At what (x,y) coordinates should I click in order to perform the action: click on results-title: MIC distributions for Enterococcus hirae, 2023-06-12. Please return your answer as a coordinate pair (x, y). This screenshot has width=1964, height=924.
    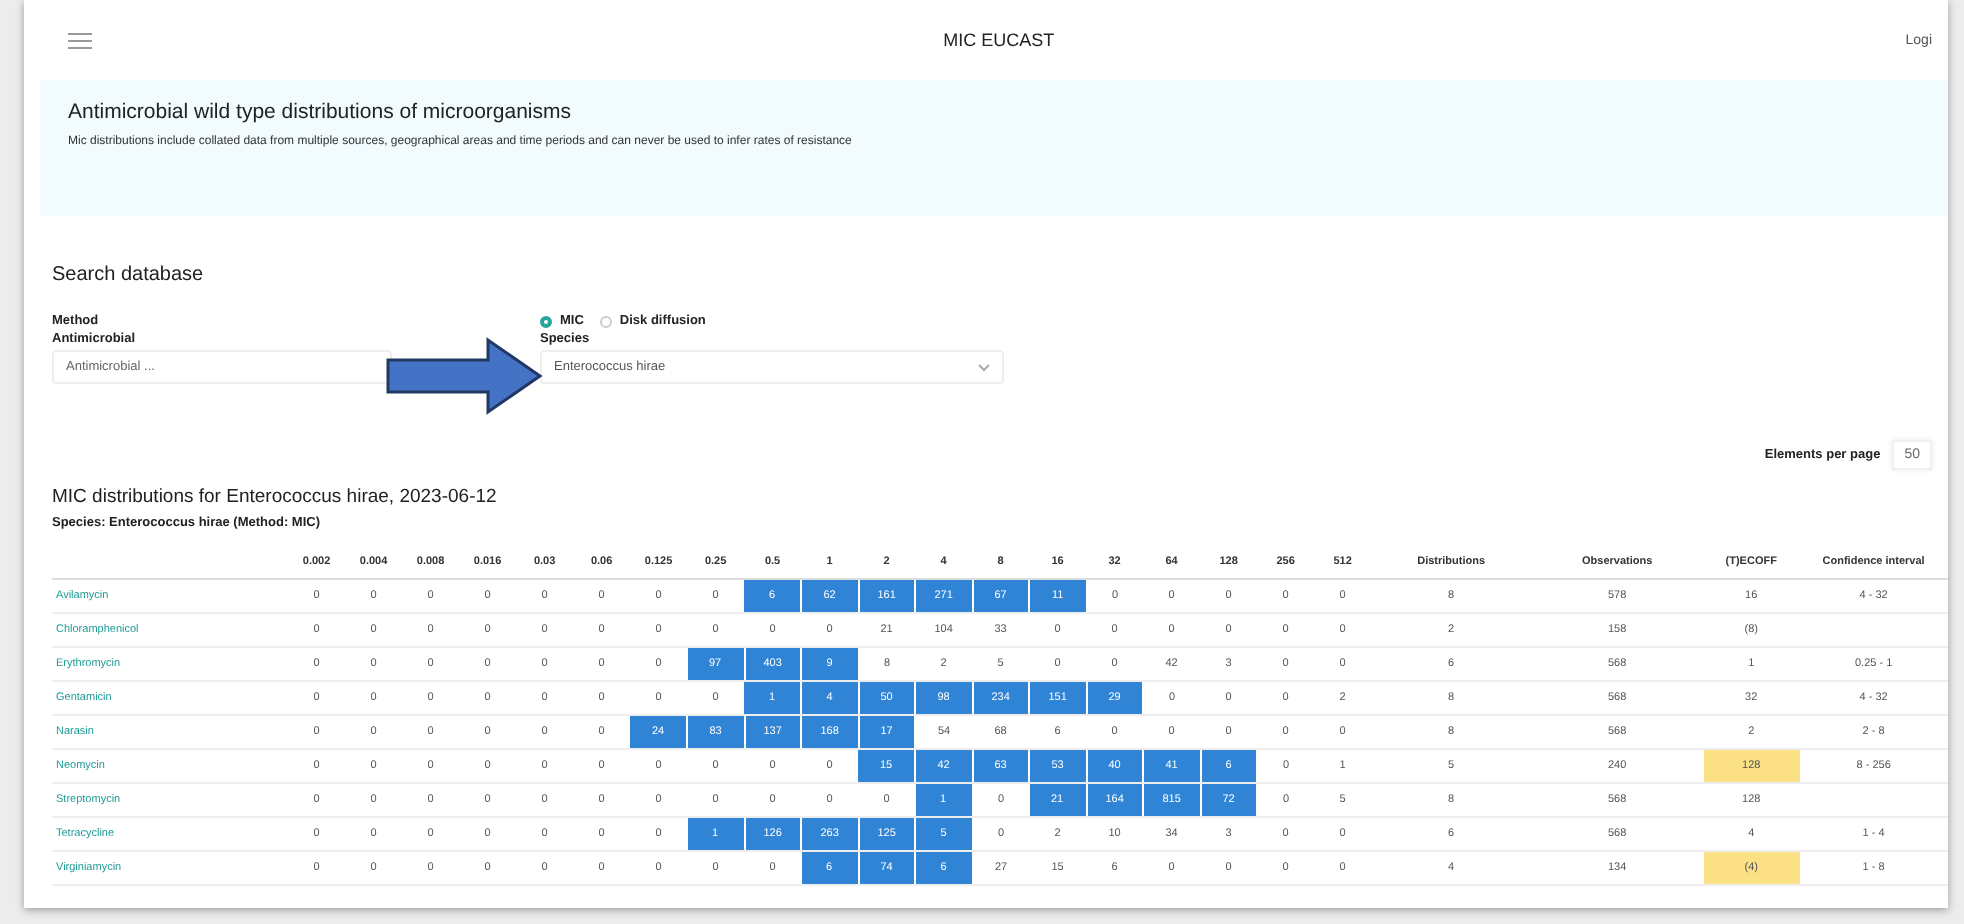
    Looking at the image, I should click on (275, 497).